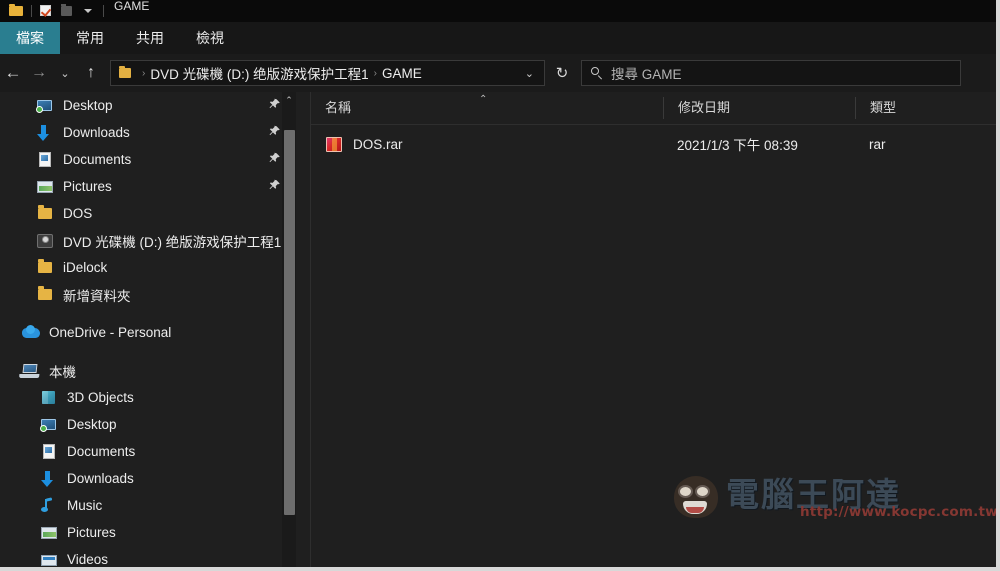 This screenshot has height=571, width=1000. Describe the element at coordinates (148, 267) in the screenshot. I see `sidebar-item-idelock: iDelock` at that location.